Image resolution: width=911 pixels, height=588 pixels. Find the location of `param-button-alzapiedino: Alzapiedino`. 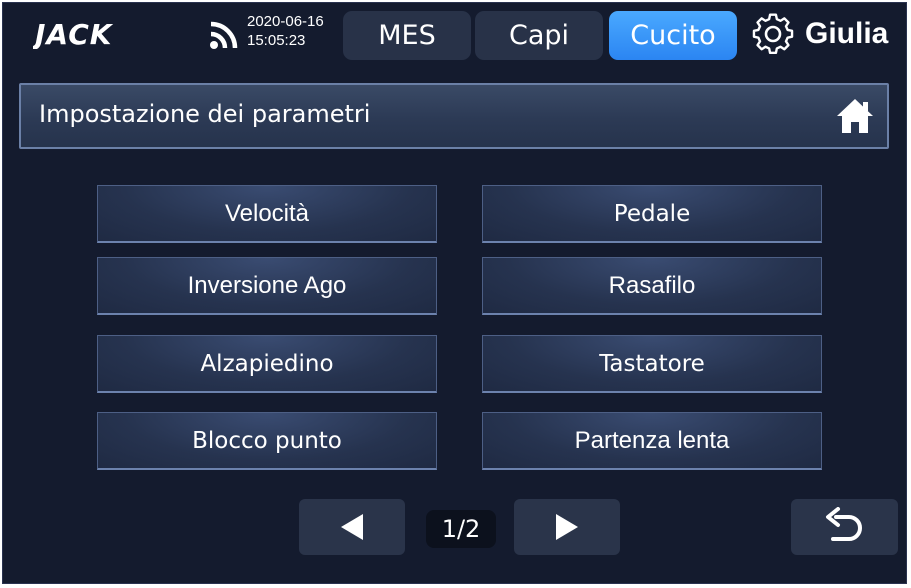

param-button-alzapiedino: Alzapiedino is located at coordinates (267, 364).